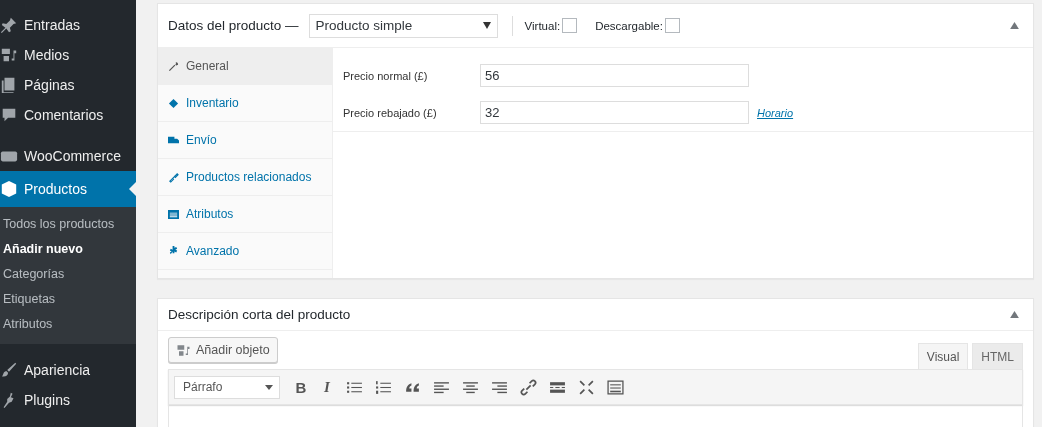 The width and height of the screenshot is (1042, 427). What do you see at coordinates (245, 66) in the screenshot?
I see `product-data-tab: General` at bounding box center [245, 66].